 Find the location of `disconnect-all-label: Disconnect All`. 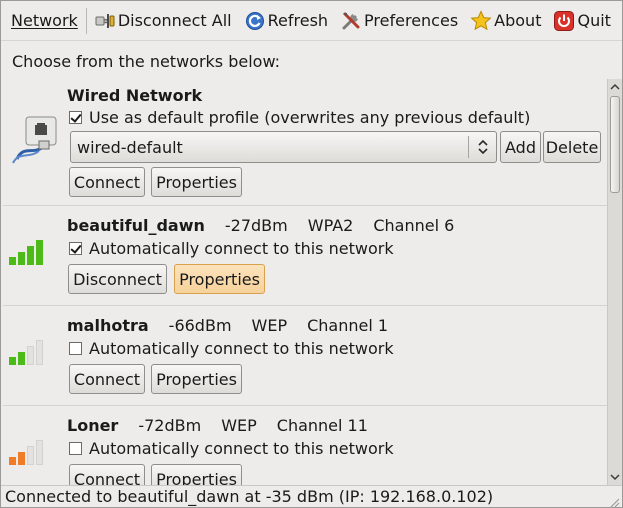

disconnect-all-label: Disconnect All is located at coordinates (174, 20).